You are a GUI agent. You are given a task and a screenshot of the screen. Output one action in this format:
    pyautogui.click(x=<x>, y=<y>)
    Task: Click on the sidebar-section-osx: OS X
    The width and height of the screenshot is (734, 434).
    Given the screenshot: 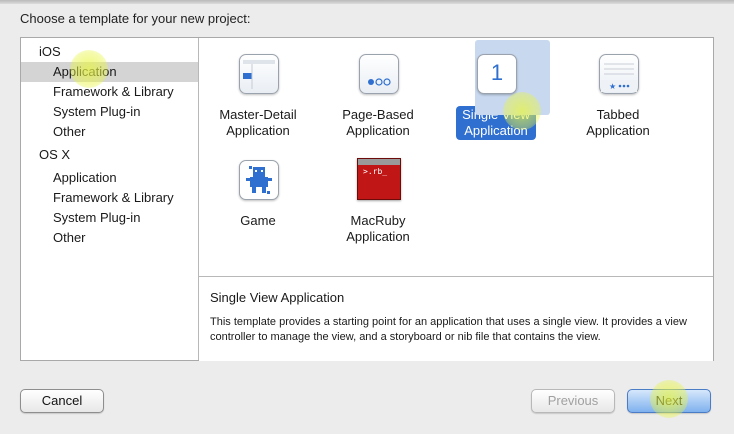 What is the action you would take?
    pyautogui.click(x=55, y=154)
    